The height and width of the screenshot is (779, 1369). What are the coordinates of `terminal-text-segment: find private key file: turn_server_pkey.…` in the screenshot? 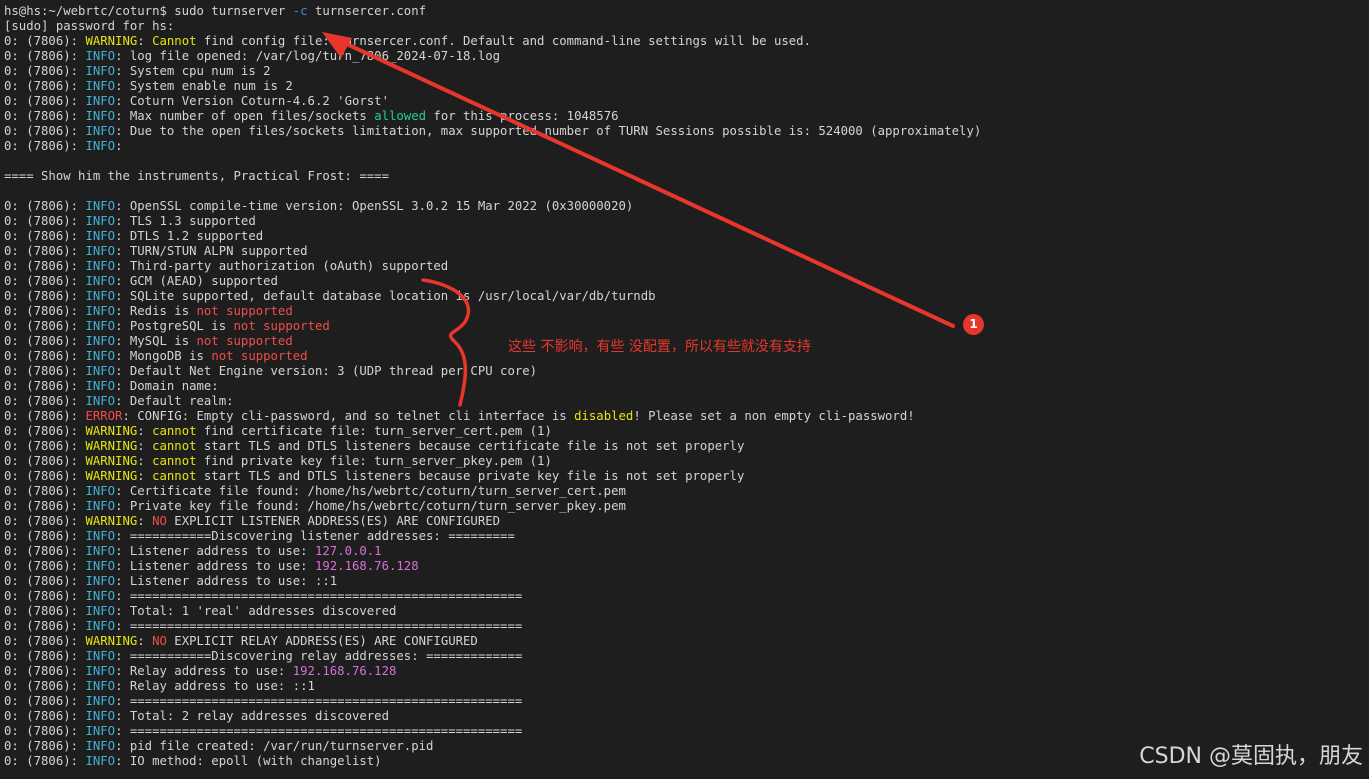 It's located at (374, 461).